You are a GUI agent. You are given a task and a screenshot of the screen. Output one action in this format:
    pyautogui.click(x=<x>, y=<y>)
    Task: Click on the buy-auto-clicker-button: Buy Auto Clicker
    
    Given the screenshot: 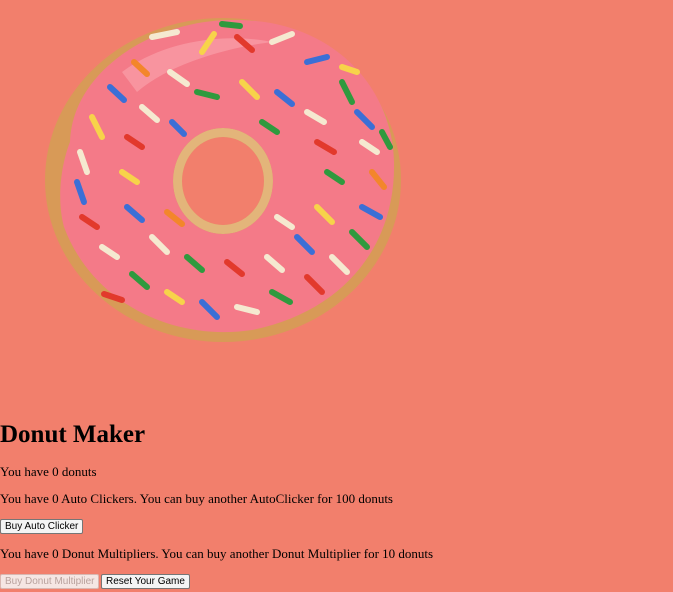 What is the action you would take?
    pyautogui.click(x=42, y=526)
    